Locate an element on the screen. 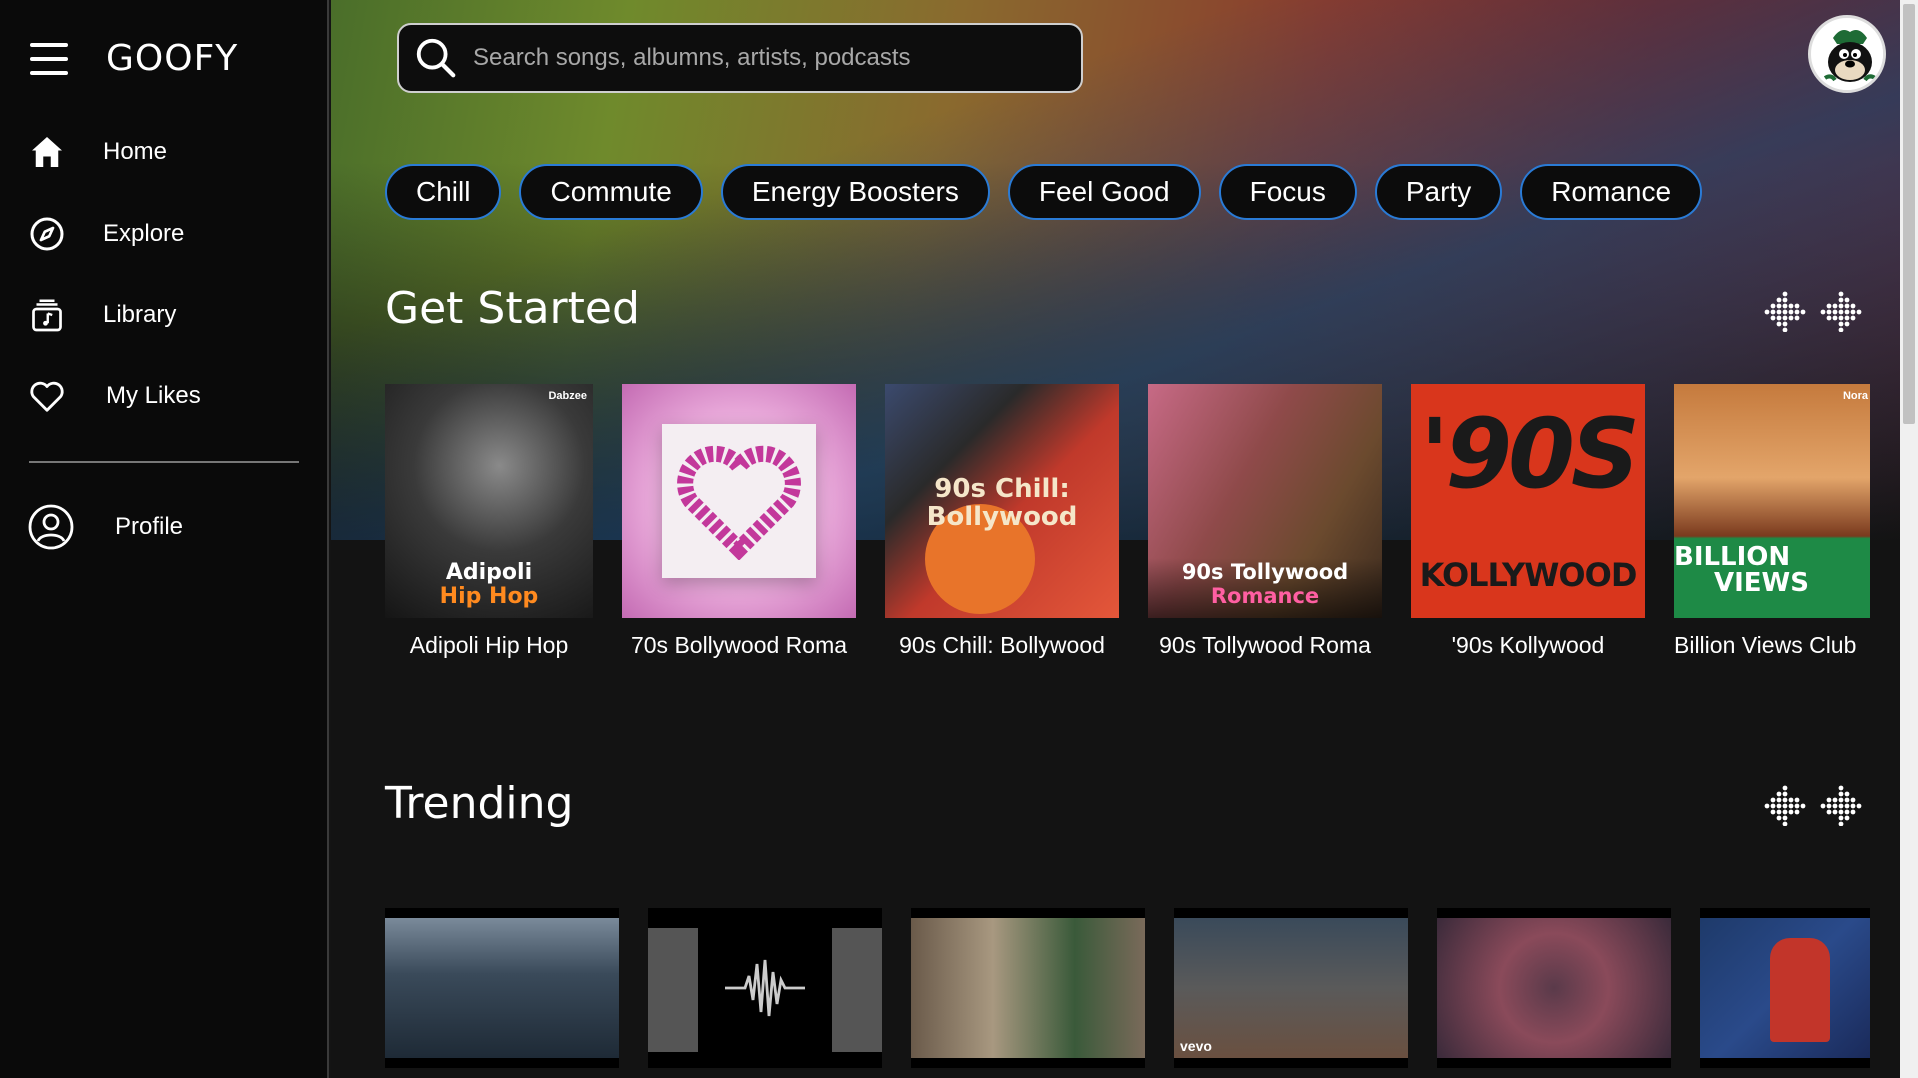 This screenshot has height=1078, width=1918. sidebar-item-label: Library is located at coordinates (140, 314).